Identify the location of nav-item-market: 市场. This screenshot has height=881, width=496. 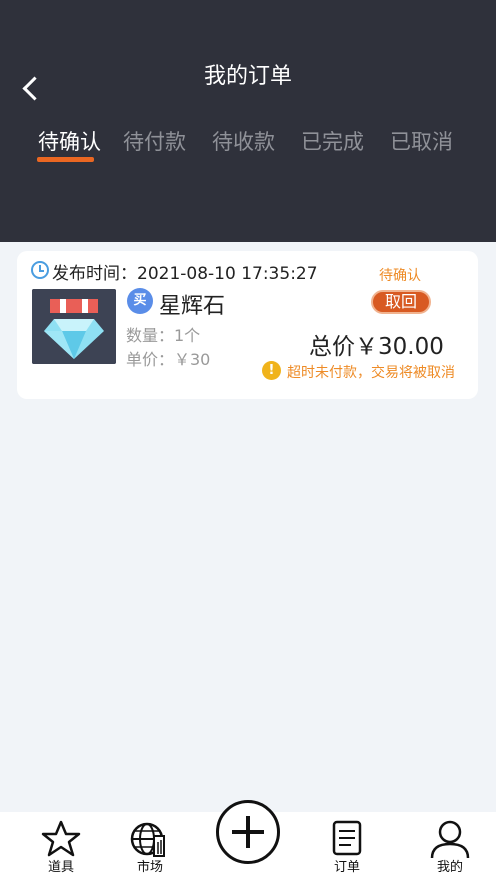
(150, 846).